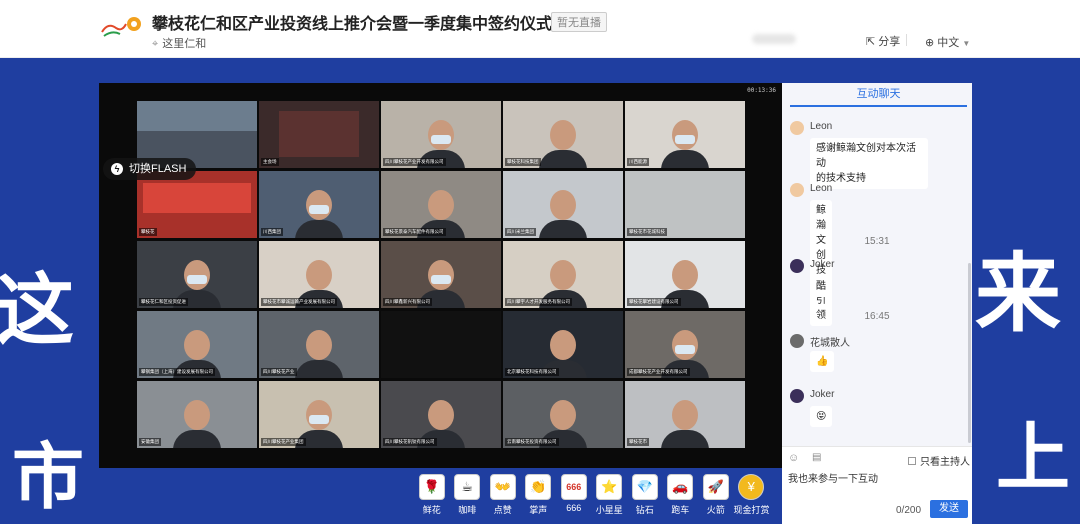  I want to click on gift-label: 掌声, so click(538, 510).